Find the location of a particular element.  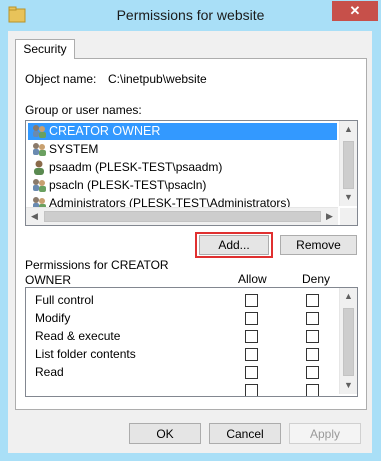

add-button-highlight is located at coordinates (234, 245).